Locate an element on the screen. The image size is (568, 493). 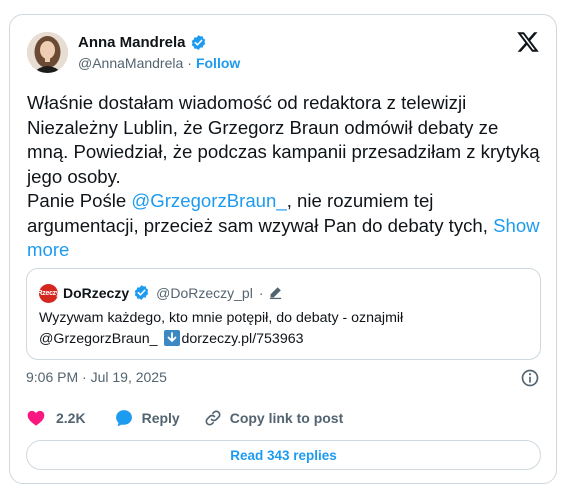
quote-link: dorzeczy.pl/753963 is located at coordinates (242, 339).